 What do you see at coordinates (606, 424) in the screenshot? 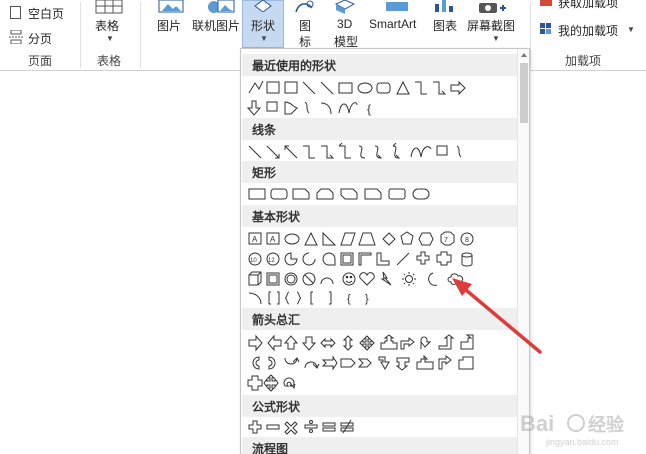
I see `svg-text: 经验` at bounding box center [606, 424].